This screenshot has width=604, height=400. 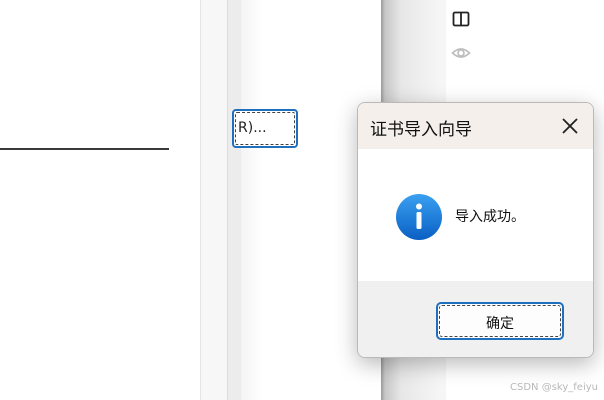 I want to click on document-rule, so click(x=84, y=149).